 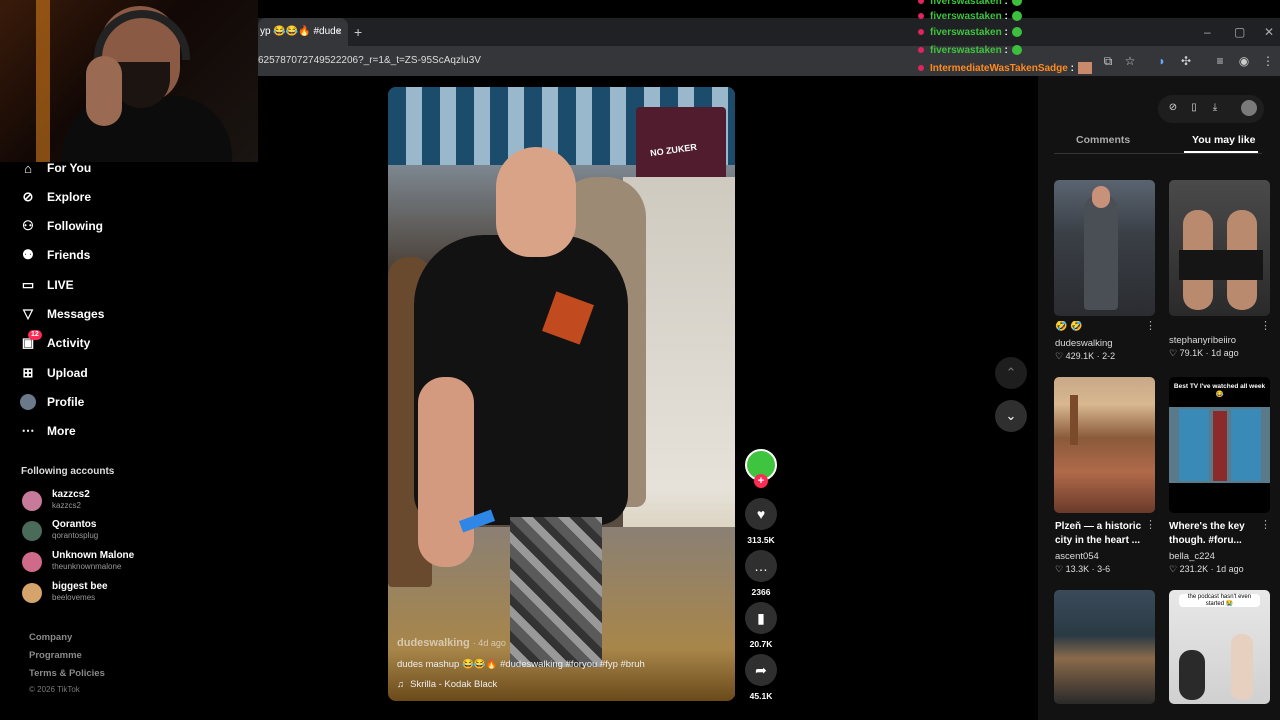 What do you see at coordinates (1083, 569) in the screenshot?
I see `suggested-video-stats: ♡ 13.3K · 3-6` at bounding box center [1083, 569].